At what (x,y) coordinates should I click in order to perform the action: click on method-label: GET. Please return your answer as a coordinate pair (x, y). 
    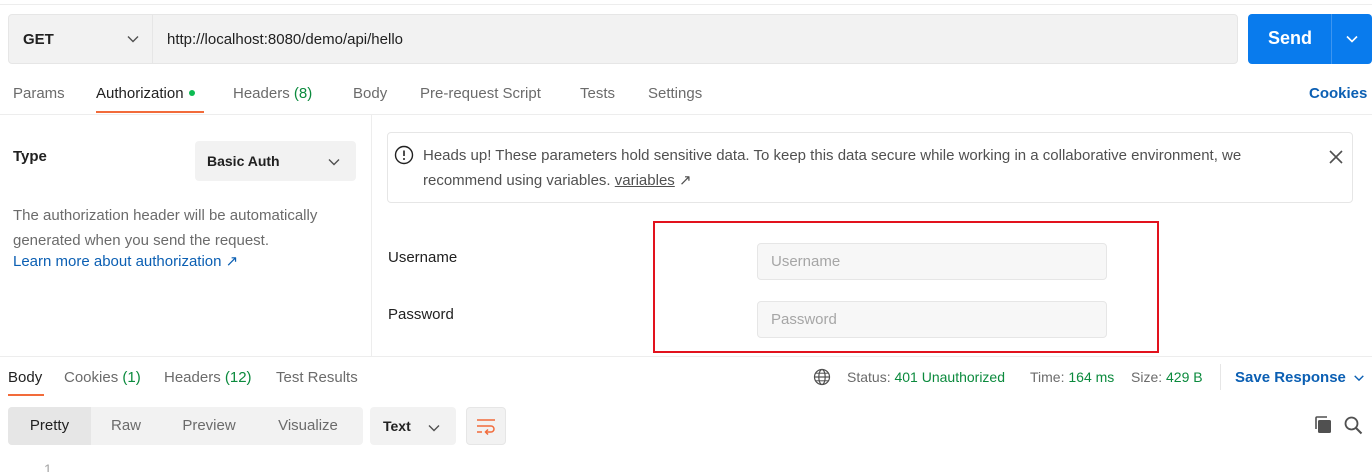
    Looking at the image, I should click on (38, 39).